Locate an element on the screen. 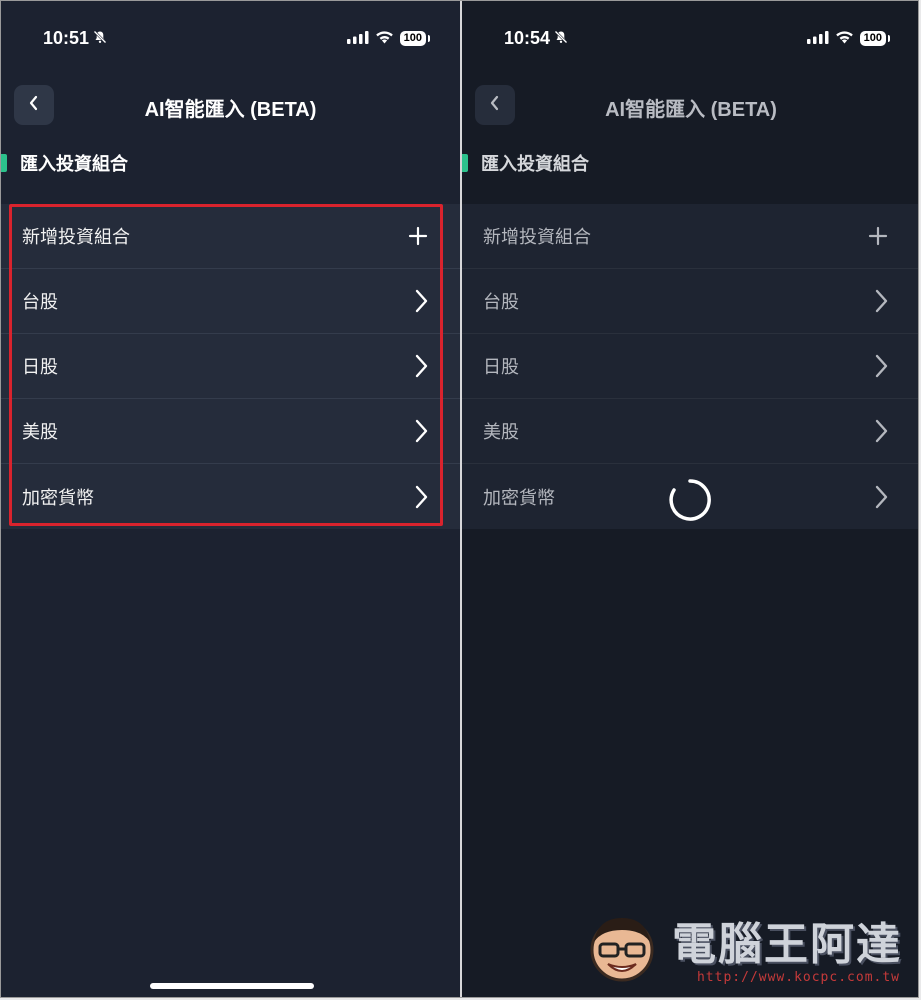  loading-spinner-icon is located at coordinates (690, 500).